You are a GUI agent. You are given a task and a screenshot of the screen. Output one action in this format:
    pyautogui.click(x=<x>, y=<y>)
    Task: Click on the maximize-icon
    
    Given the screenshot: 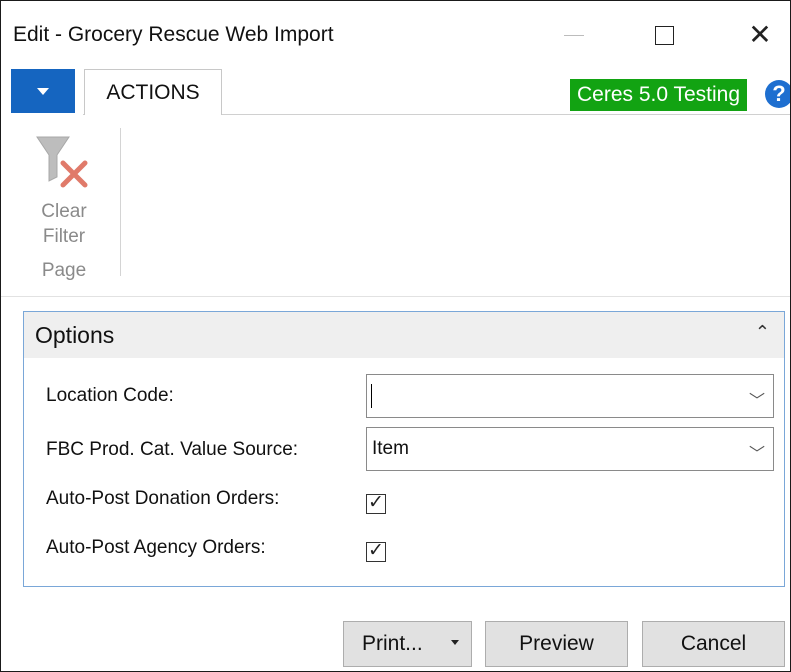 What is the action you would take?
    pyautogui.click(x=664, y=35)
    